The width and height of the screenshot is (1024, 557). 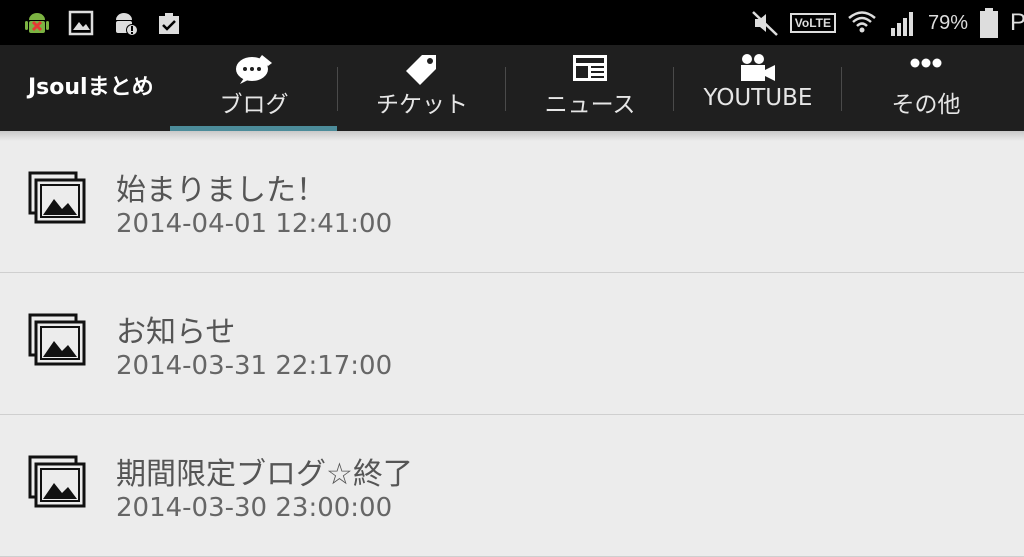 What do you see at coordinates (81, 23) in the screenshot?
I see `image-notification-icon` at bounding box center [81, 23].